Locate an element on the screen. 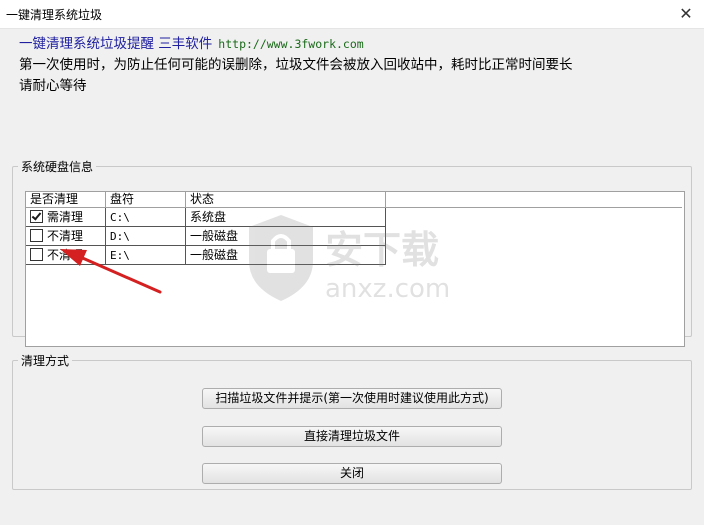  website-url: http://www.3fwork.com is located at coordinates (291, 44).